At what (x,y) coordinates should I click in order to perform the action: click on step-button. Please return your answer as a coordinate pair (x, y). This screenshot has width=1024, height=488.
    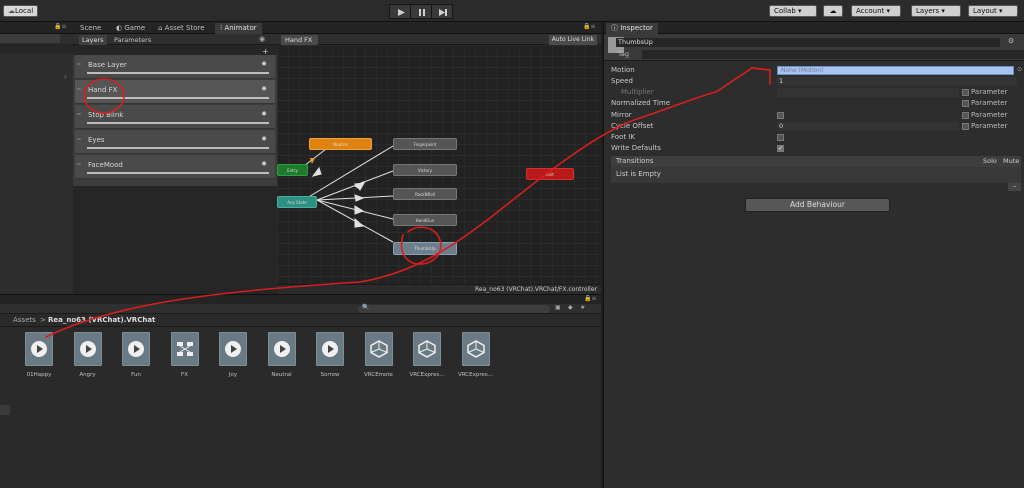
    Looking at the image, I should click on (442, 11).